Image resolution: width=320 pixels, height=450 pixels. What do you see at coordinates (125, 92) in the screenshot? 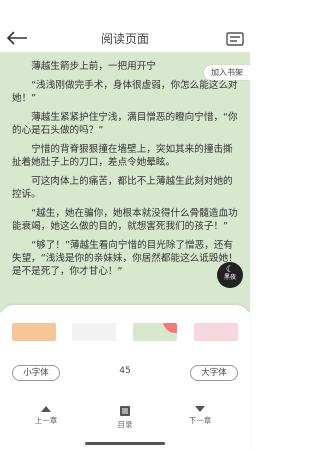
I see `paragraph: “浅浅刚做完手术，身体很虚弱，你怎么能这么对她！”` at bounding box center [125, 92].